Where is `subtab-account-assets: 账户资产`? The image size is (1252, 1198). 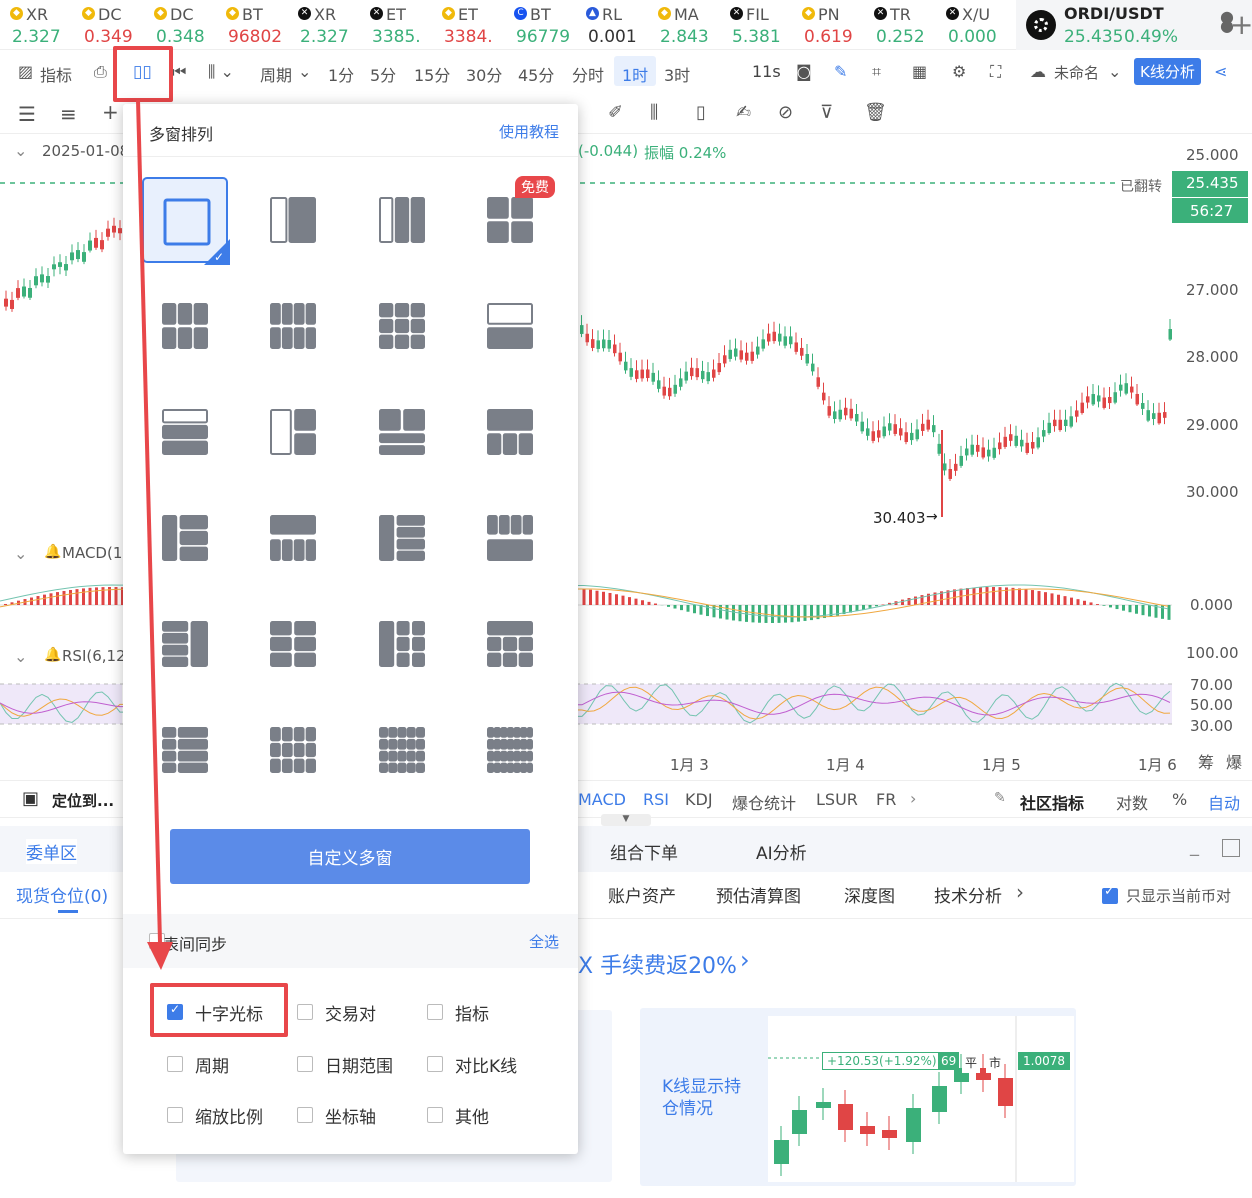
subtab-account-assets: 账户资产 is located at coordinates (642, 894).